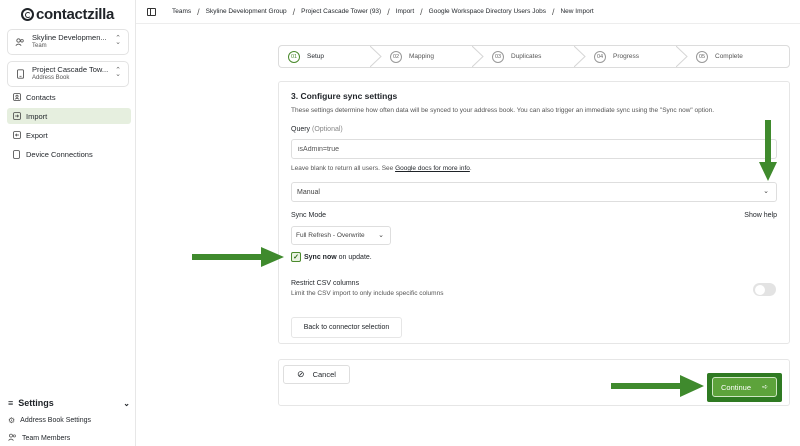  Describe the element at coordinates (12, 438) in the screenshot. I see `users-icon` at that location.